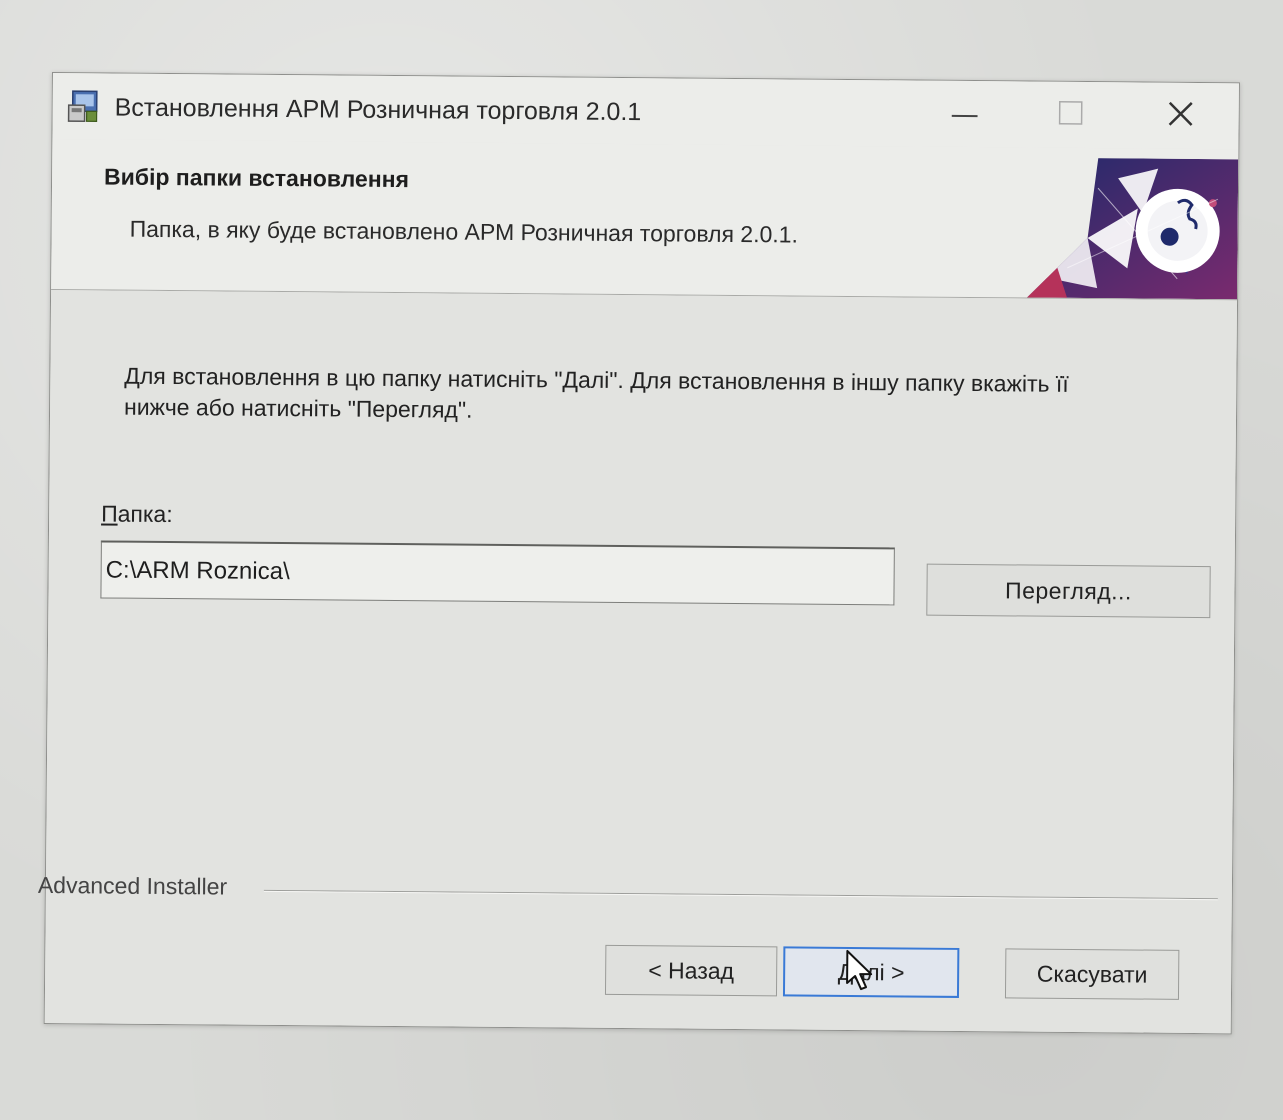  I want to click on folder-label-text: апка:, so click(145, 514).